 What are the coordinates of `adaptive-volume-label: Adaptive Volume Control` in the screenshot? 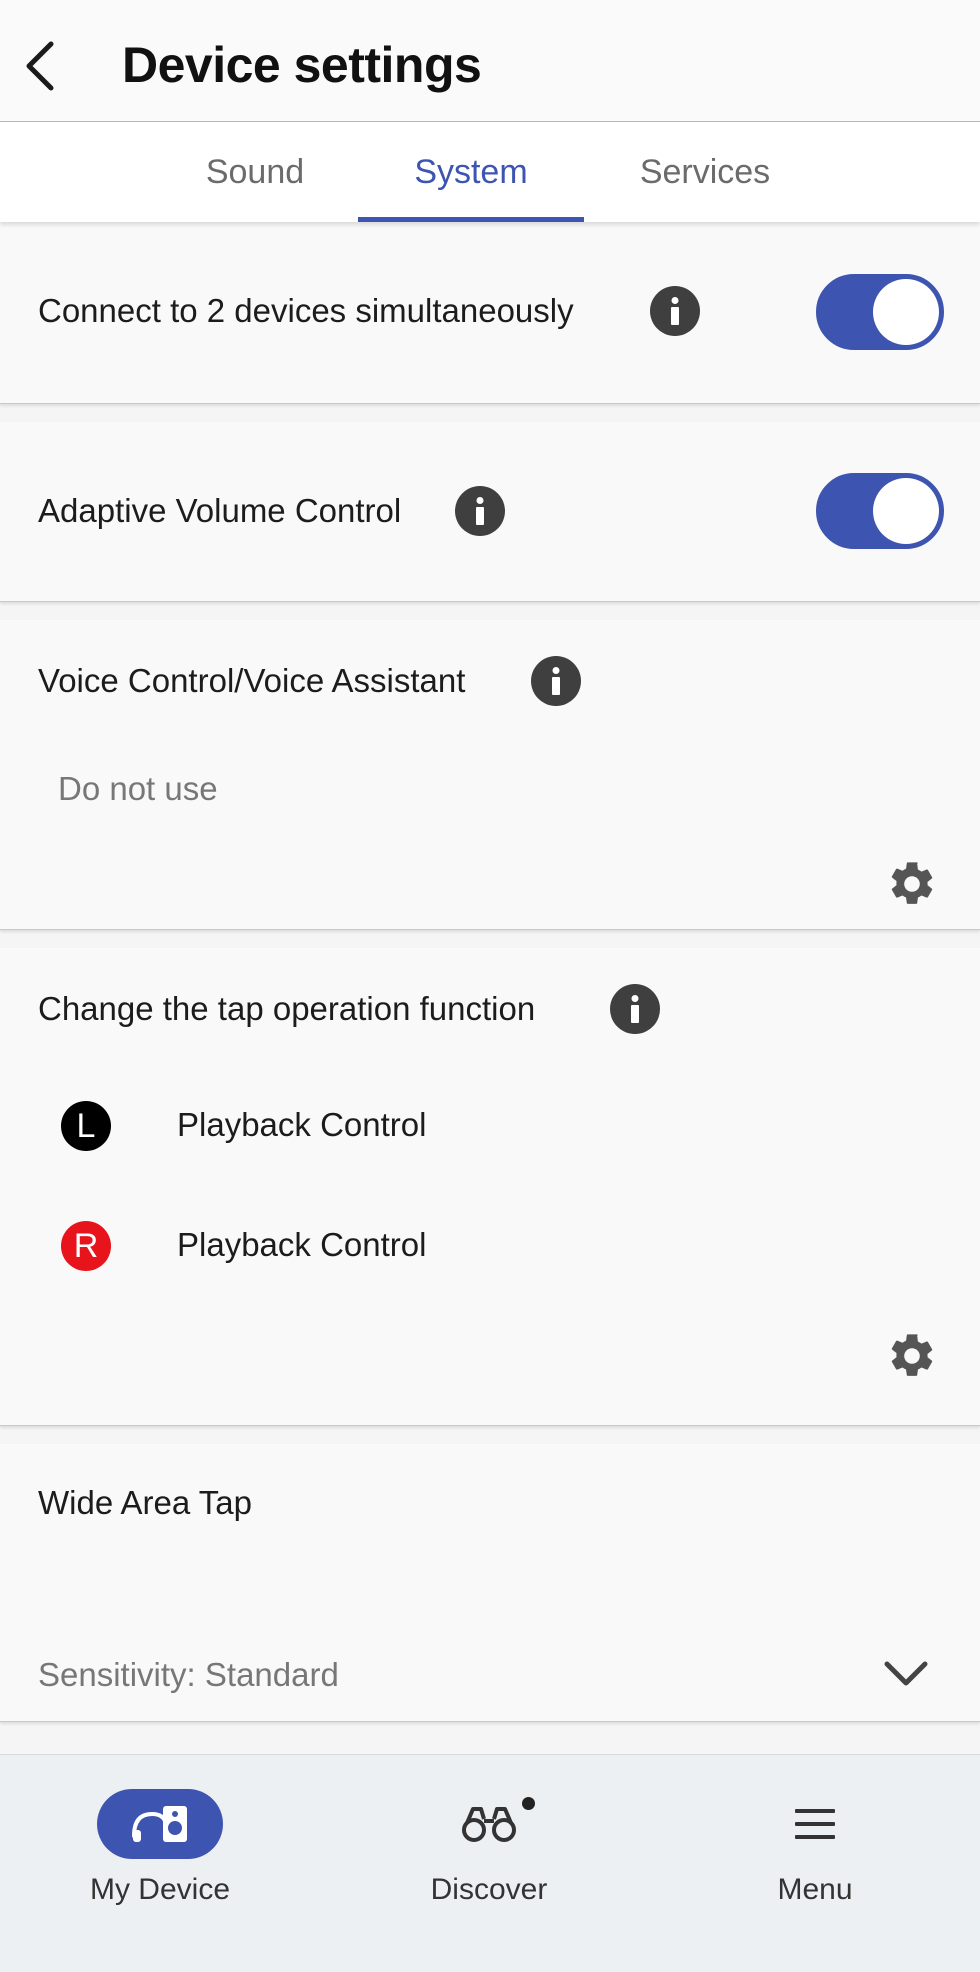 It's located at (220, 510).